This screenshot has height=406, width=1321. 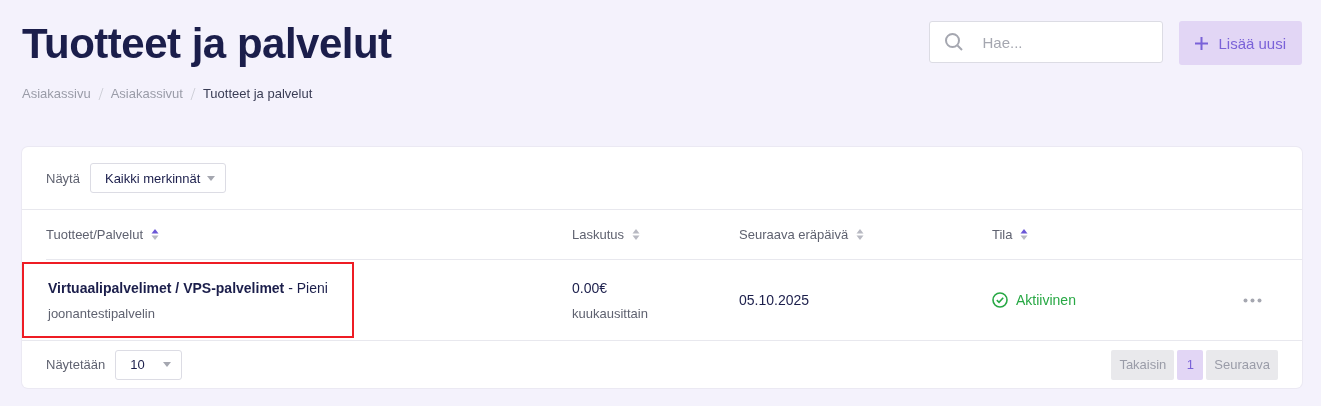 What do you see at coordinates (1252, 300) in the screenshot?
I see `more-dots-icon` at bounding box center [1252, 300].